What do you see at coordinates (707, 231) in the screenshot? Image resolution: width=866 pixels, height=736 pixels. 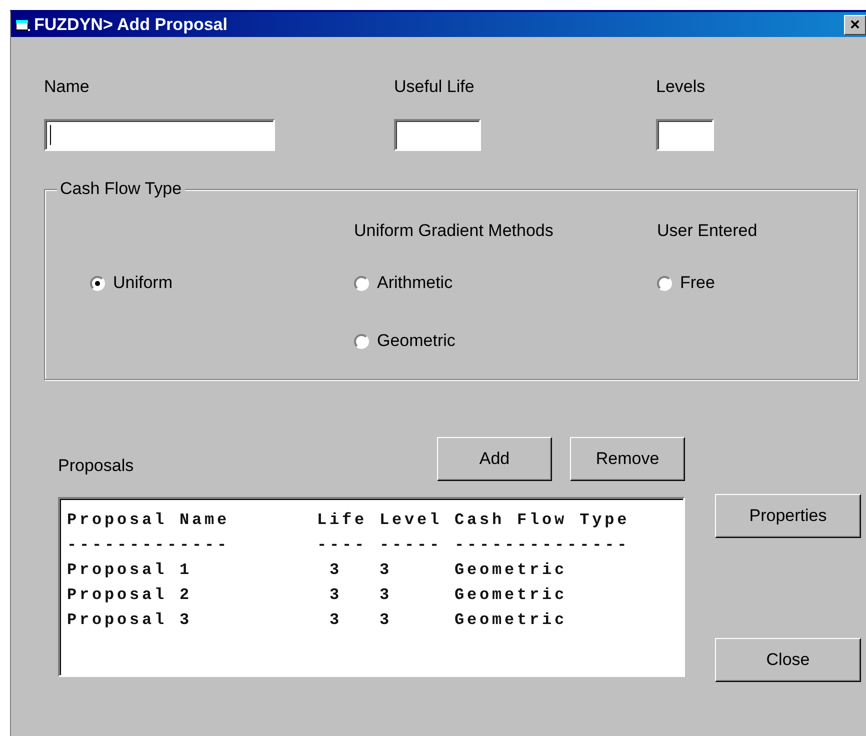 I see `column-heading: User Entered` at bounding box center [707, 231].